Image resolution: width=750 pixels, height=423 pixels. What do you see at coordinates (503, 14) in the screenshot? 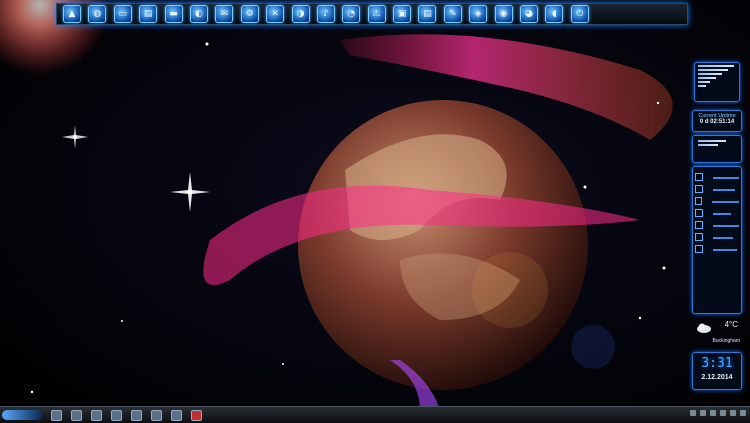
I see `network-icon: ◉` at bounding box center [503, 14].